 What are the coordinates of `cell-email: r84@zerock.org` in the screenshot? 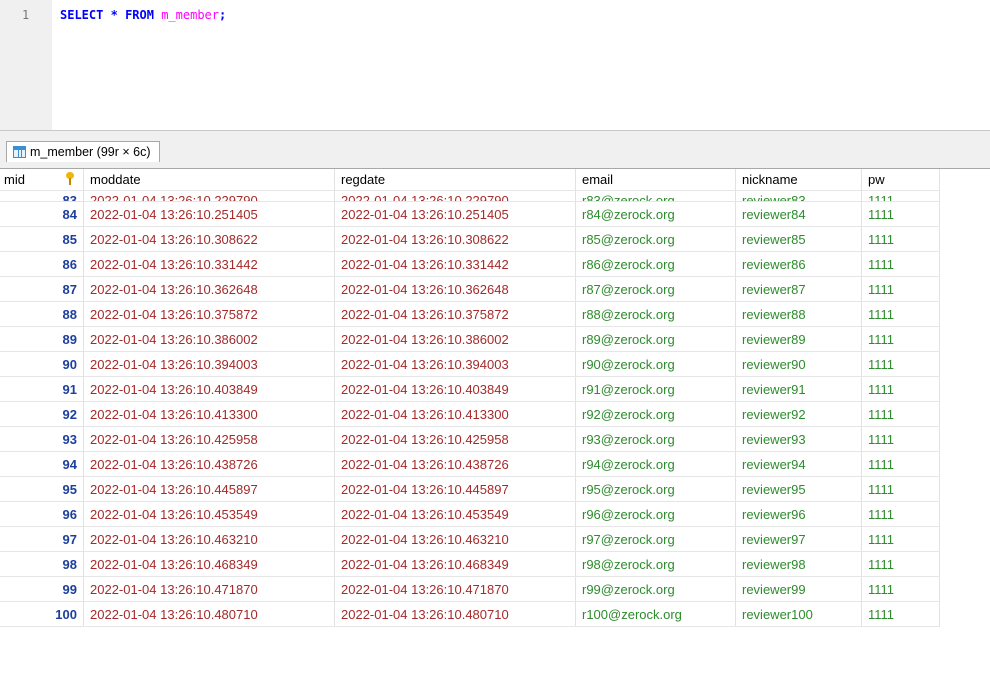 It's located at (656, 214).